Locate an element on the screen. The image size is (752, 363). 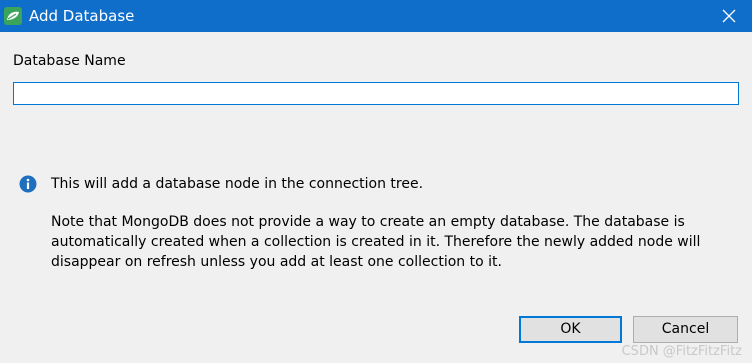
title-bar: Add Database is located at coordinates (376, 16).